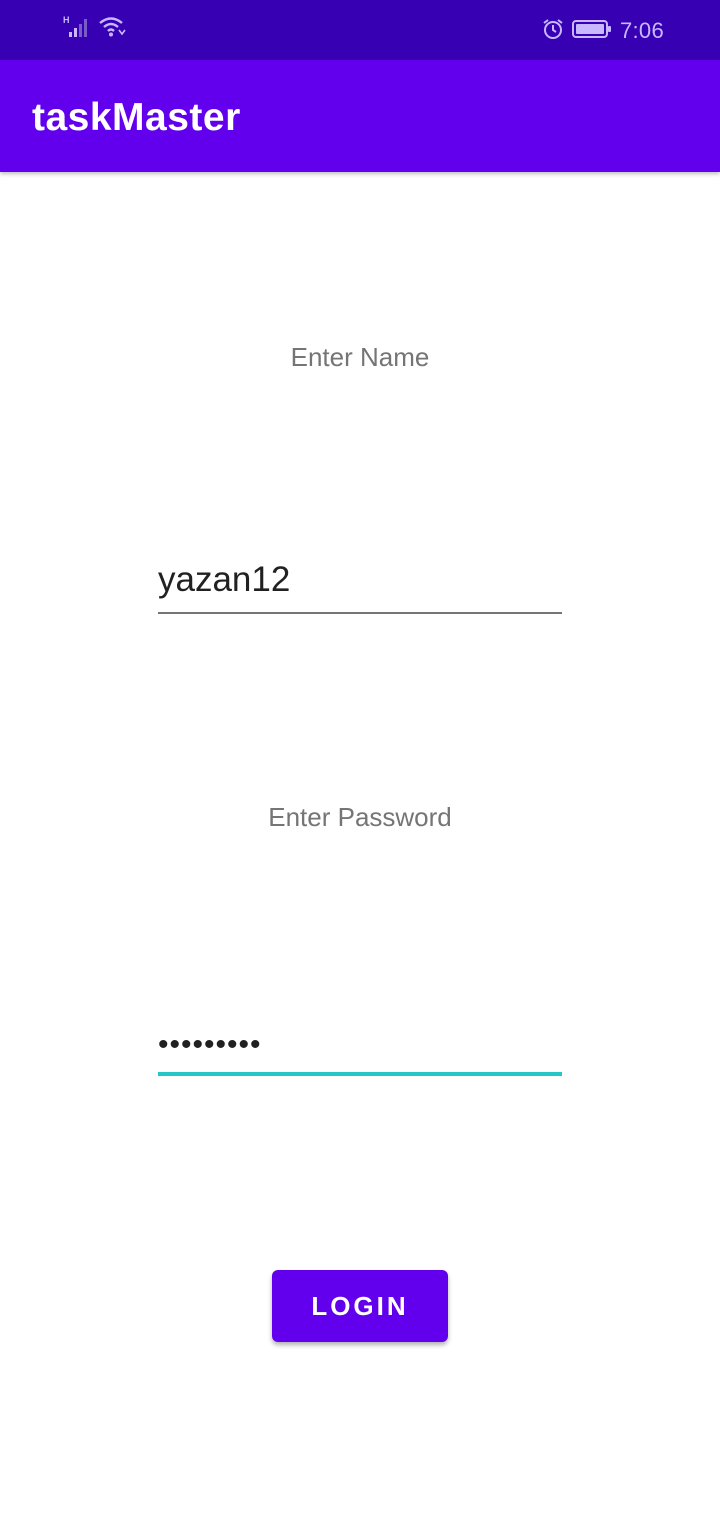  I want to click on app-bar: taskMaster, so click(360, 116).